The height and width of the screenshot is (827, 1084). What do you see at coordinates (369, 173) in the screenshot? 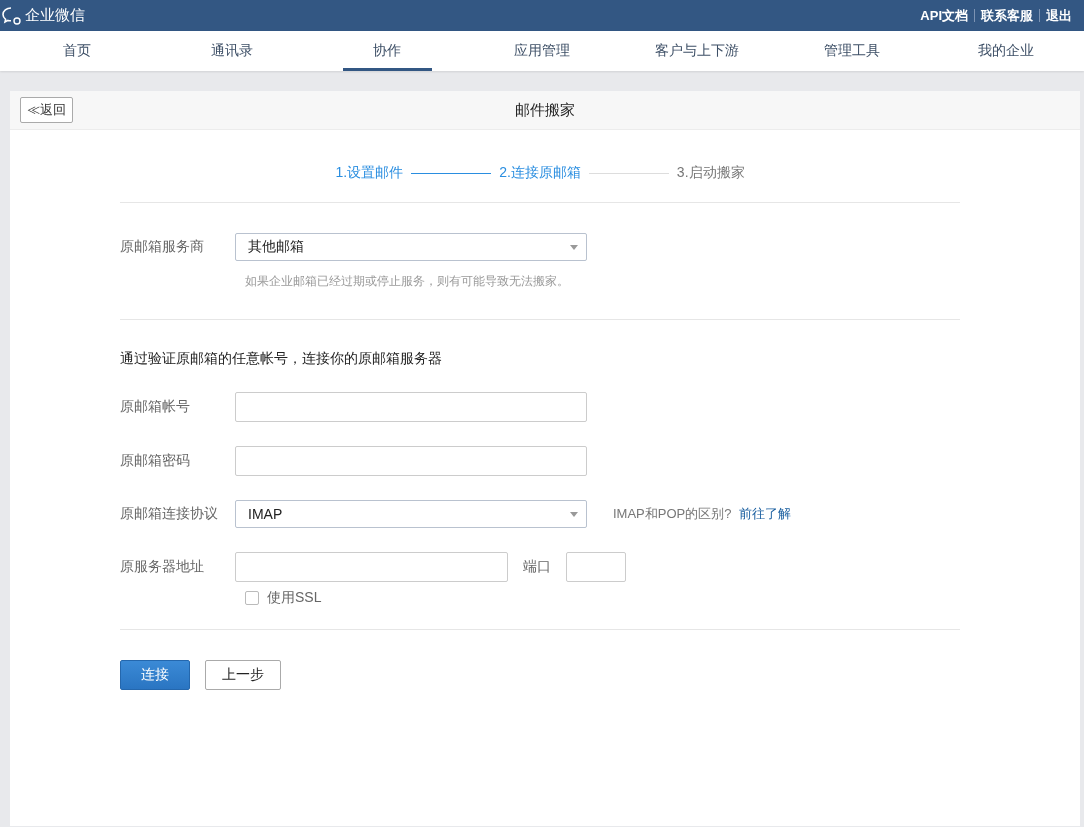
I see `step-label: 1.设置邮件` at bounding box center [369, 173].